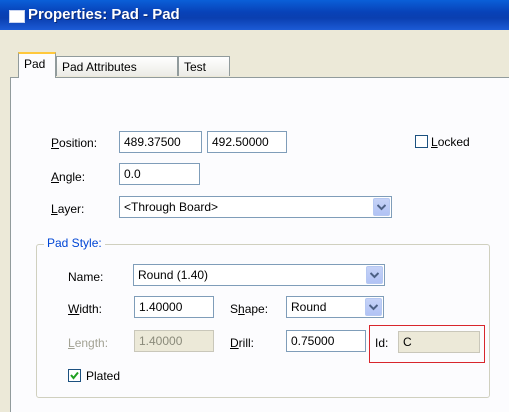  What do you see at coordinates (173, 275) in the screenshot?
I see `pad-name-value: Round (1.40)` at bounding box center [173, 275].